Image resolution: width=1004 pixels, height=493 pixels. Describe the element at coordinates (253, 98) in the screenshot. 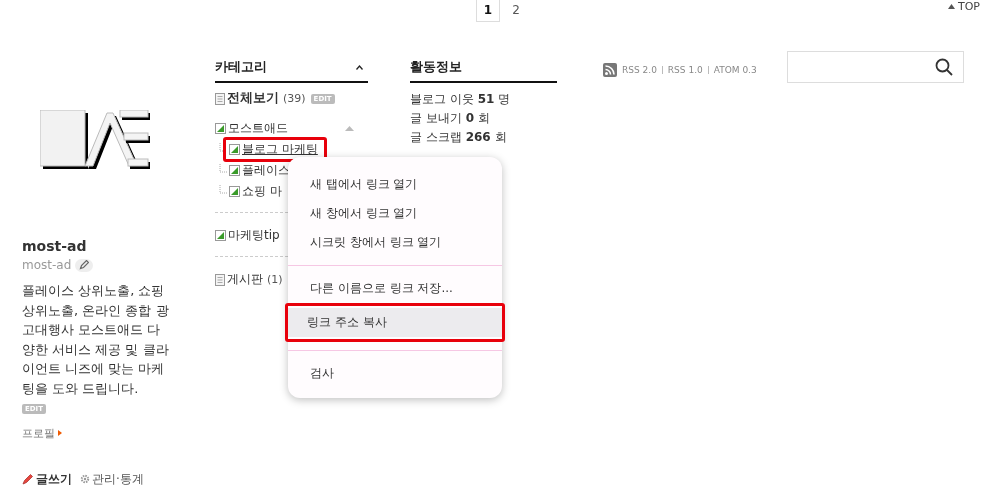

I see `category-link: 전체보기` at that location.